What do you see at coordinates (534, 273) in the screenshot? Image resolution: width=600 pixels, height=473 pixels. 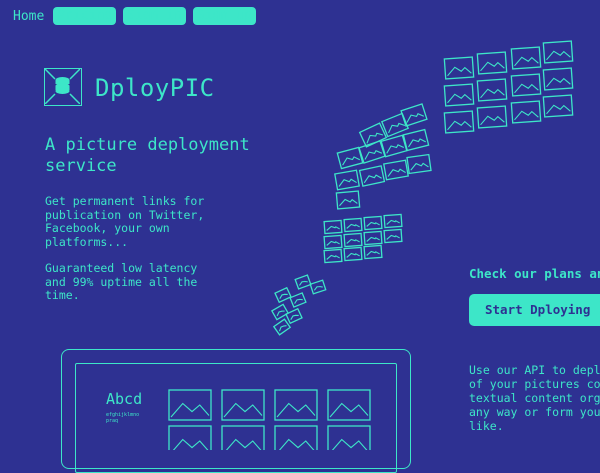 I see `plans-text: Check our plans and` at bounding box center [534, 273].